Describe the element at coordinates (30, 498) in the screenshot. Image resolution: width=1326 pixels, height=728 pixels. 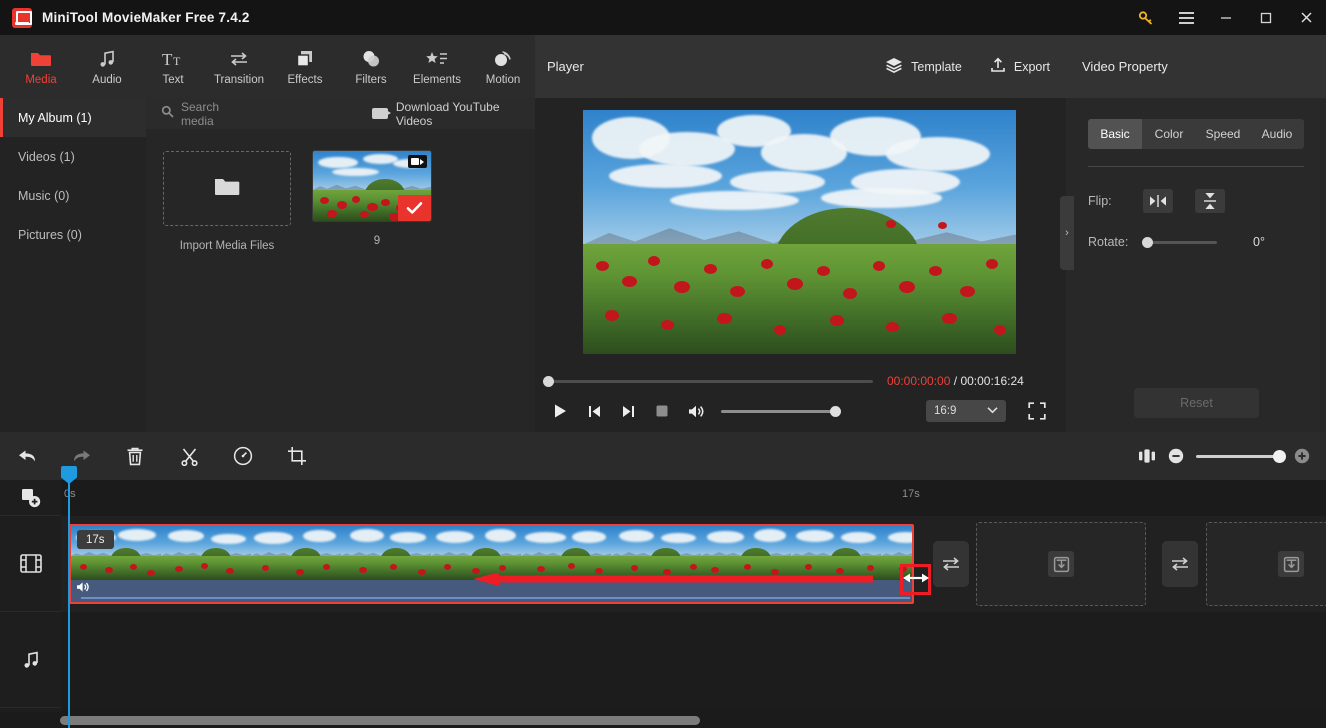
I see `add-track-button` at that location.